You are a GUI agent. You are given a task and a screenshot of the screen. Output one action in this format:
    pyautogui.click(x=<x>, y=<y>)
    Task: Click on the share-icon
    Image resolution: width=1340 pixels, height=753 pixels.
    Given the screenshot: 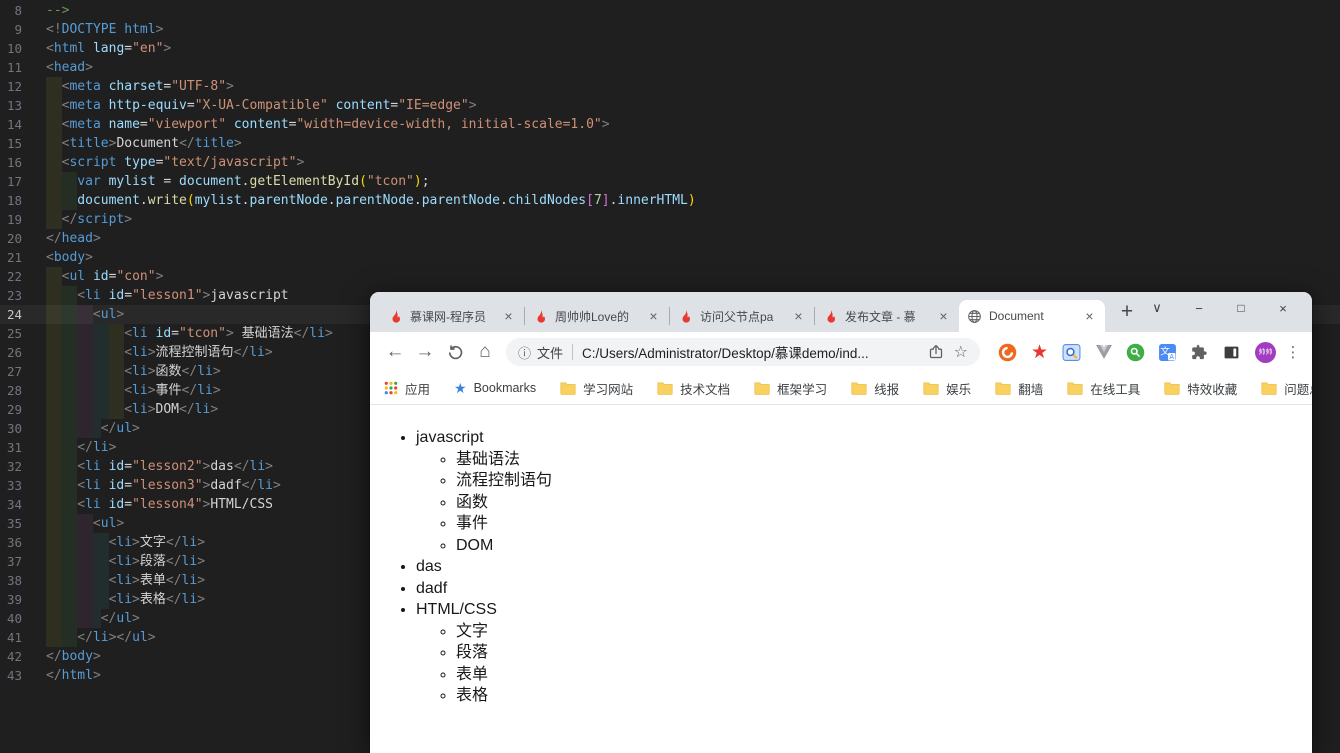 What is the action you would take?
    pyautogui.click(x=936, y=352)
    